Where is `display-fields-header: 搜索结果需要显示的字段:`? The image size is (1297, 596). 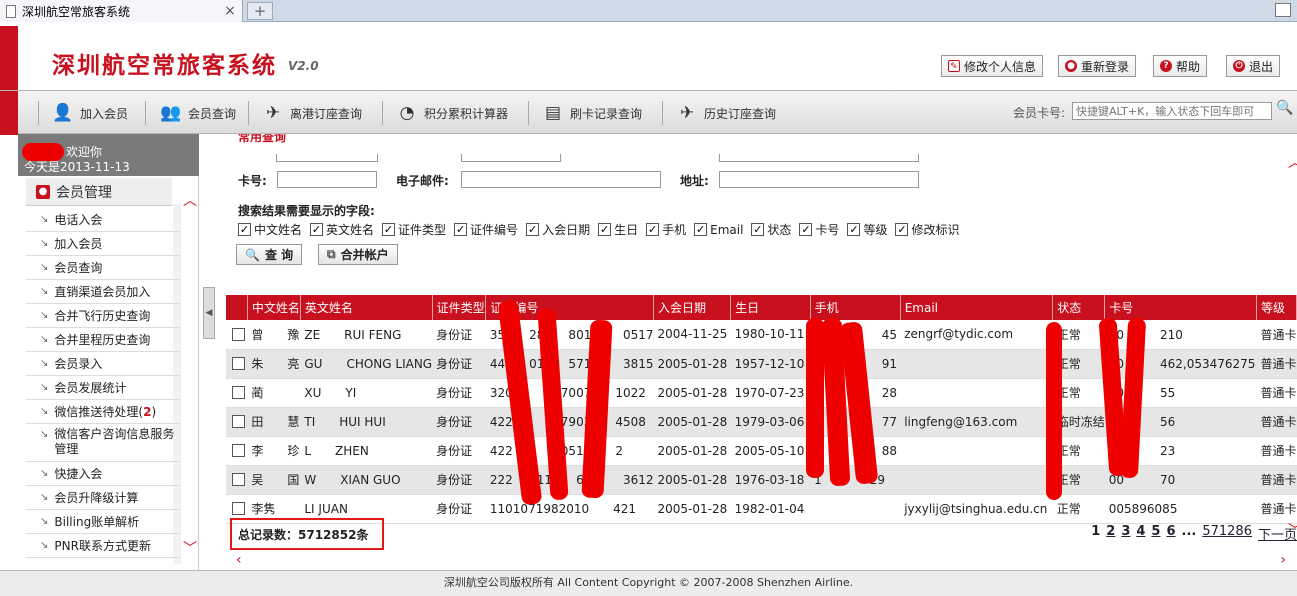 display-fields-header: 搜索结果需要显示的字段: is located at coordinates (306, 211).